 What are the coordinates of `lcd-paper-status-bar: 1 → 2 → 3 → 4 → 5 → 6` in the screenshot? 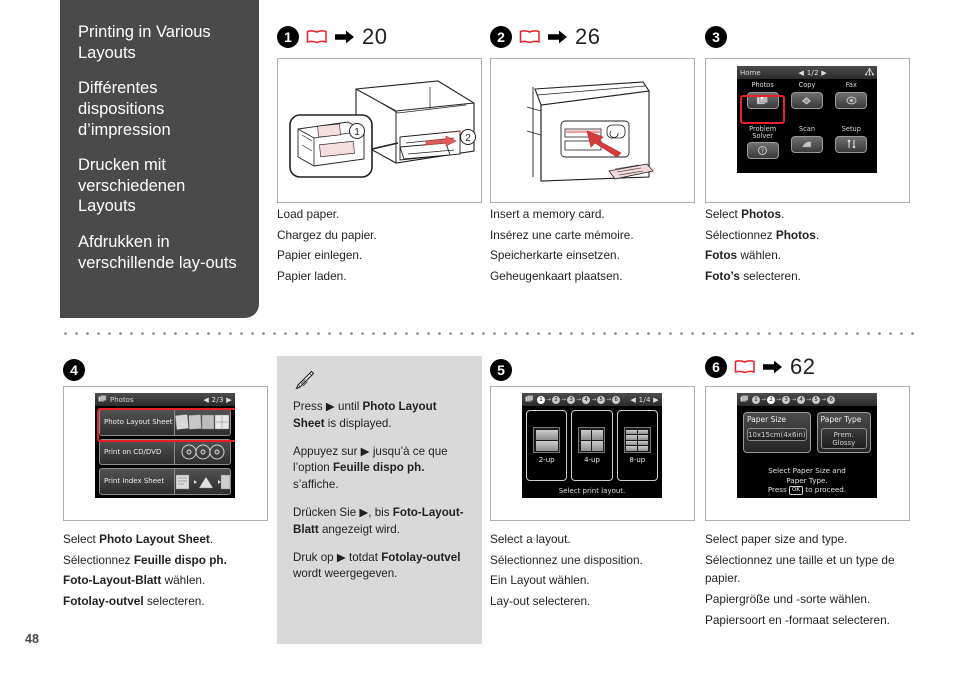 It's located at (807, 399).